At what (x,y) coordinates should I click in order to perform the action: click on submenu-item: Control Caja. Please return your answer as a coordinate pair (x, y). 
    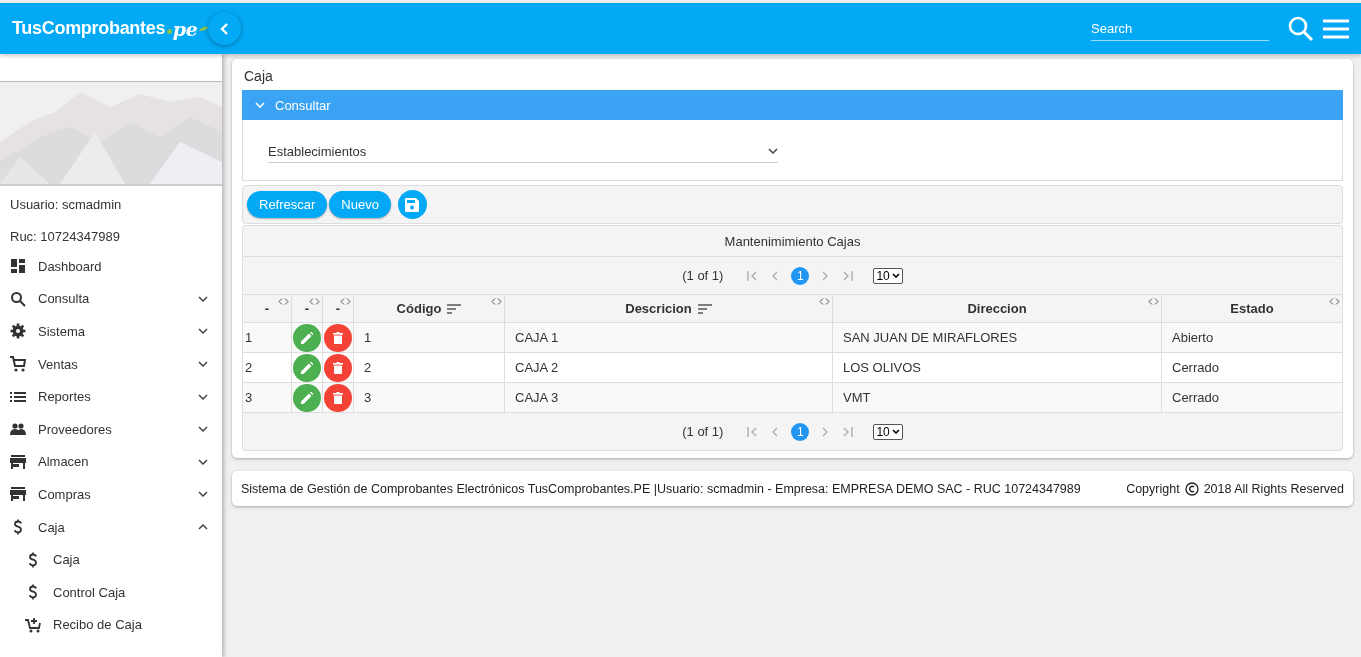
    Looking at the image, I should click on (111, 592).